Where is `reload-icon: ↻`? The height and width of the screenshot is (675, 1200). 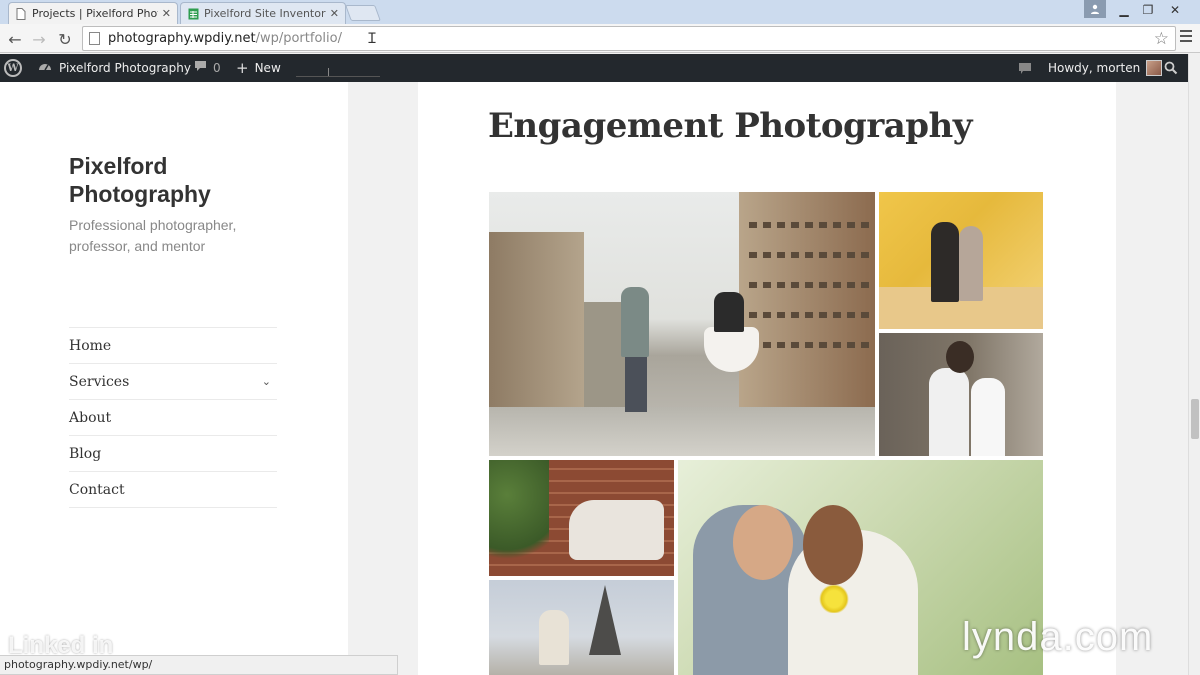
reload-icon: ↻ is located at coordinates (65, 39).